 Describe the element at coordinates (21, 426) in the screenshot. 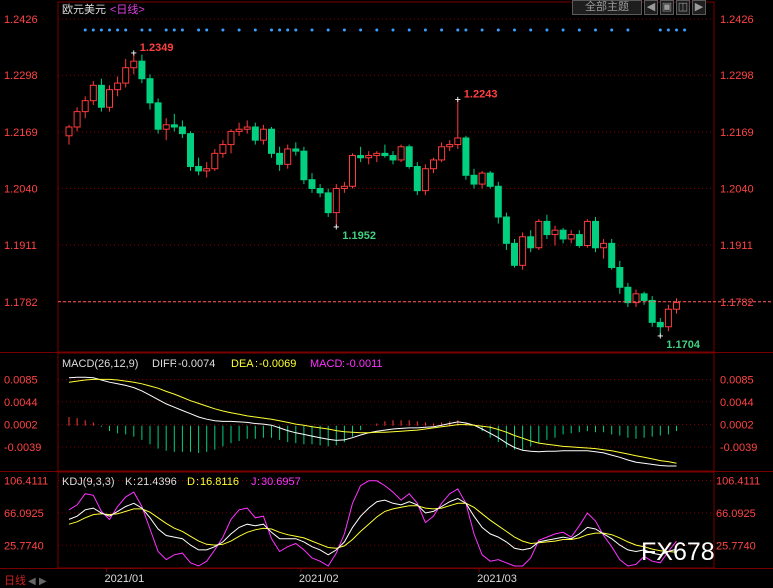

I see `macd-tick-left: 0.0002` at that location.